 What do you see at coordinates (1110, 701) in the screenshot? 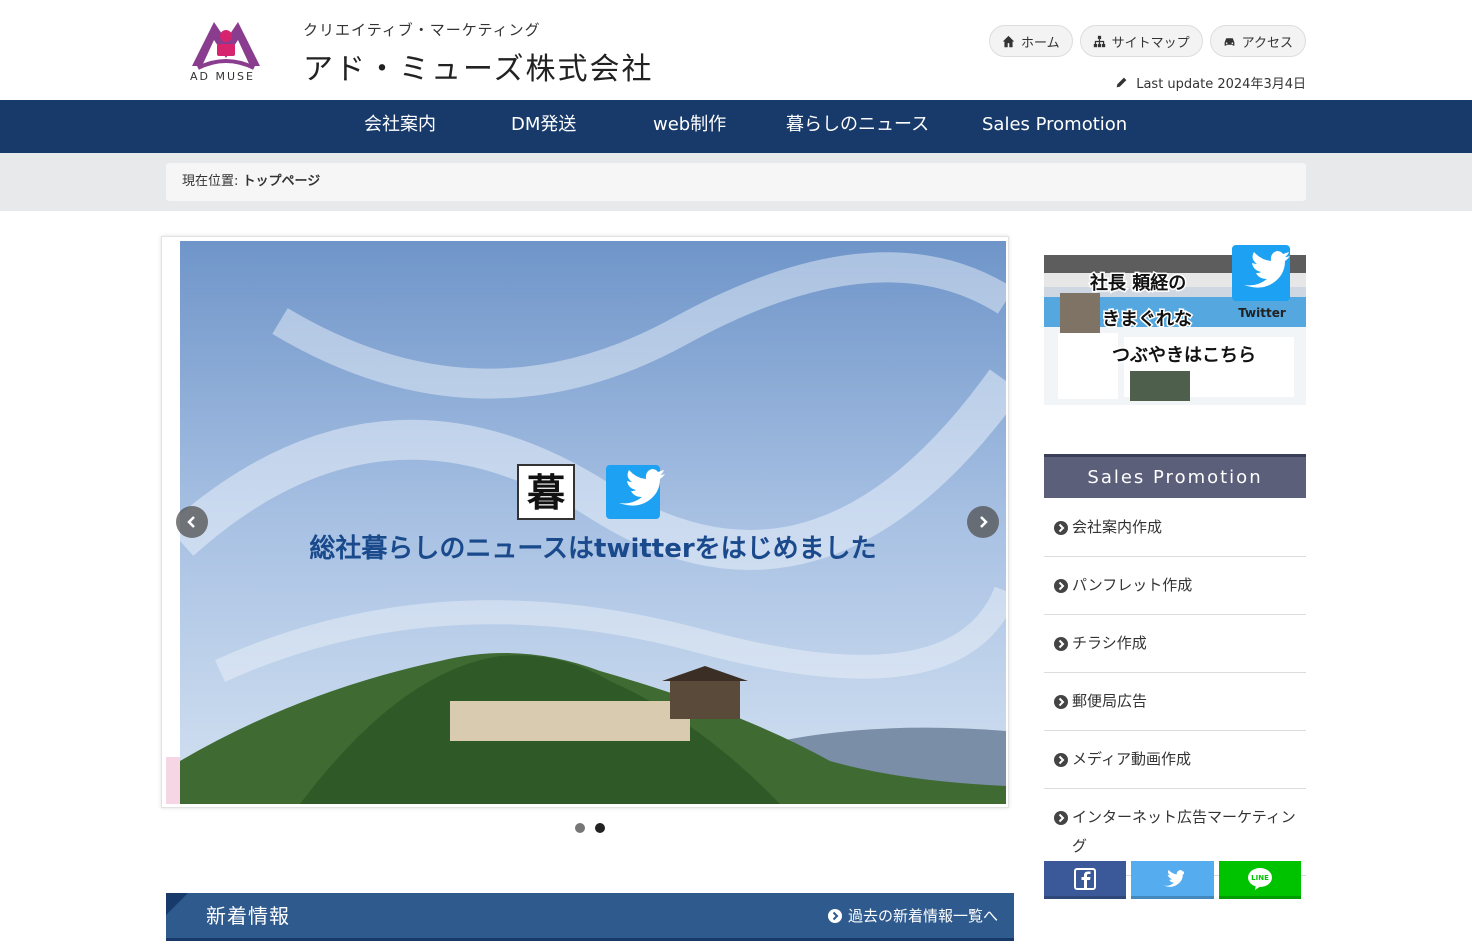
I see `sales-promotion-item-label: 郵便局広告` at bounding box center [1110, 701].